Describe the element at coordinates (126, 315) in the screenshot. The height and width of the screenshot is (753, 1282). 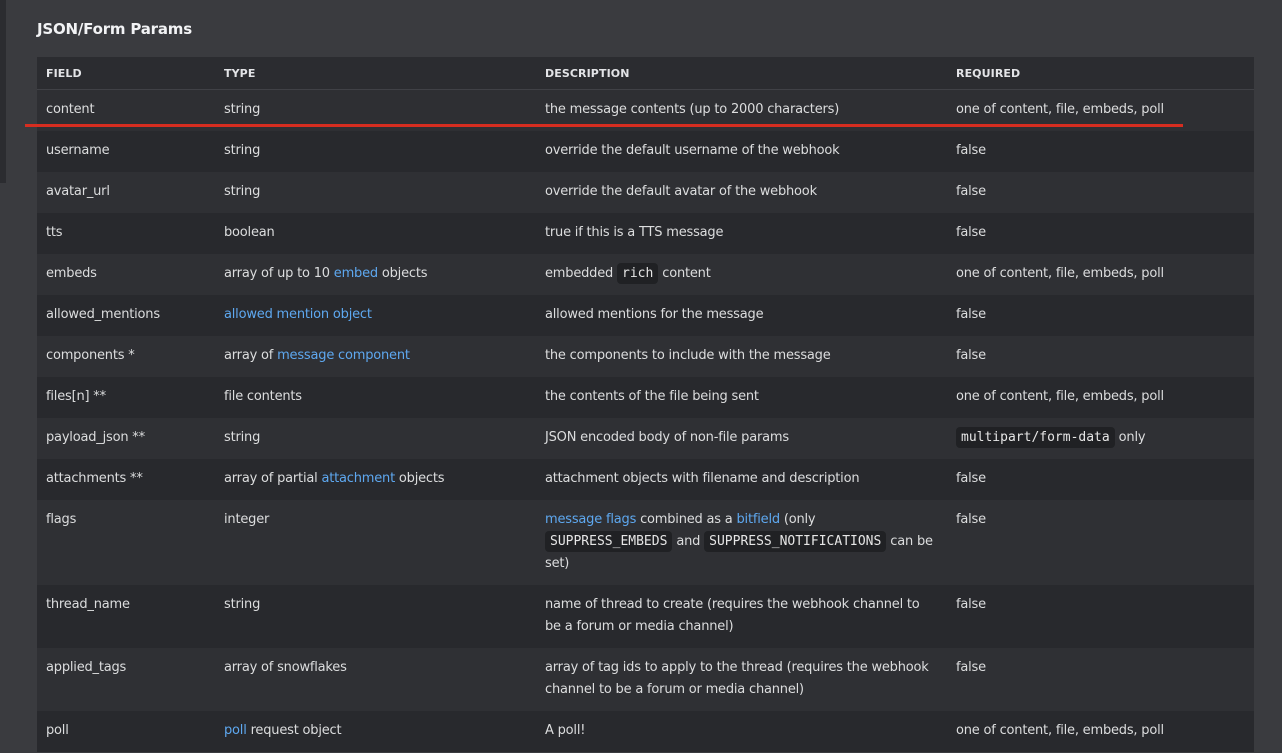
I see `field-name: allowed_mentions` at that location.